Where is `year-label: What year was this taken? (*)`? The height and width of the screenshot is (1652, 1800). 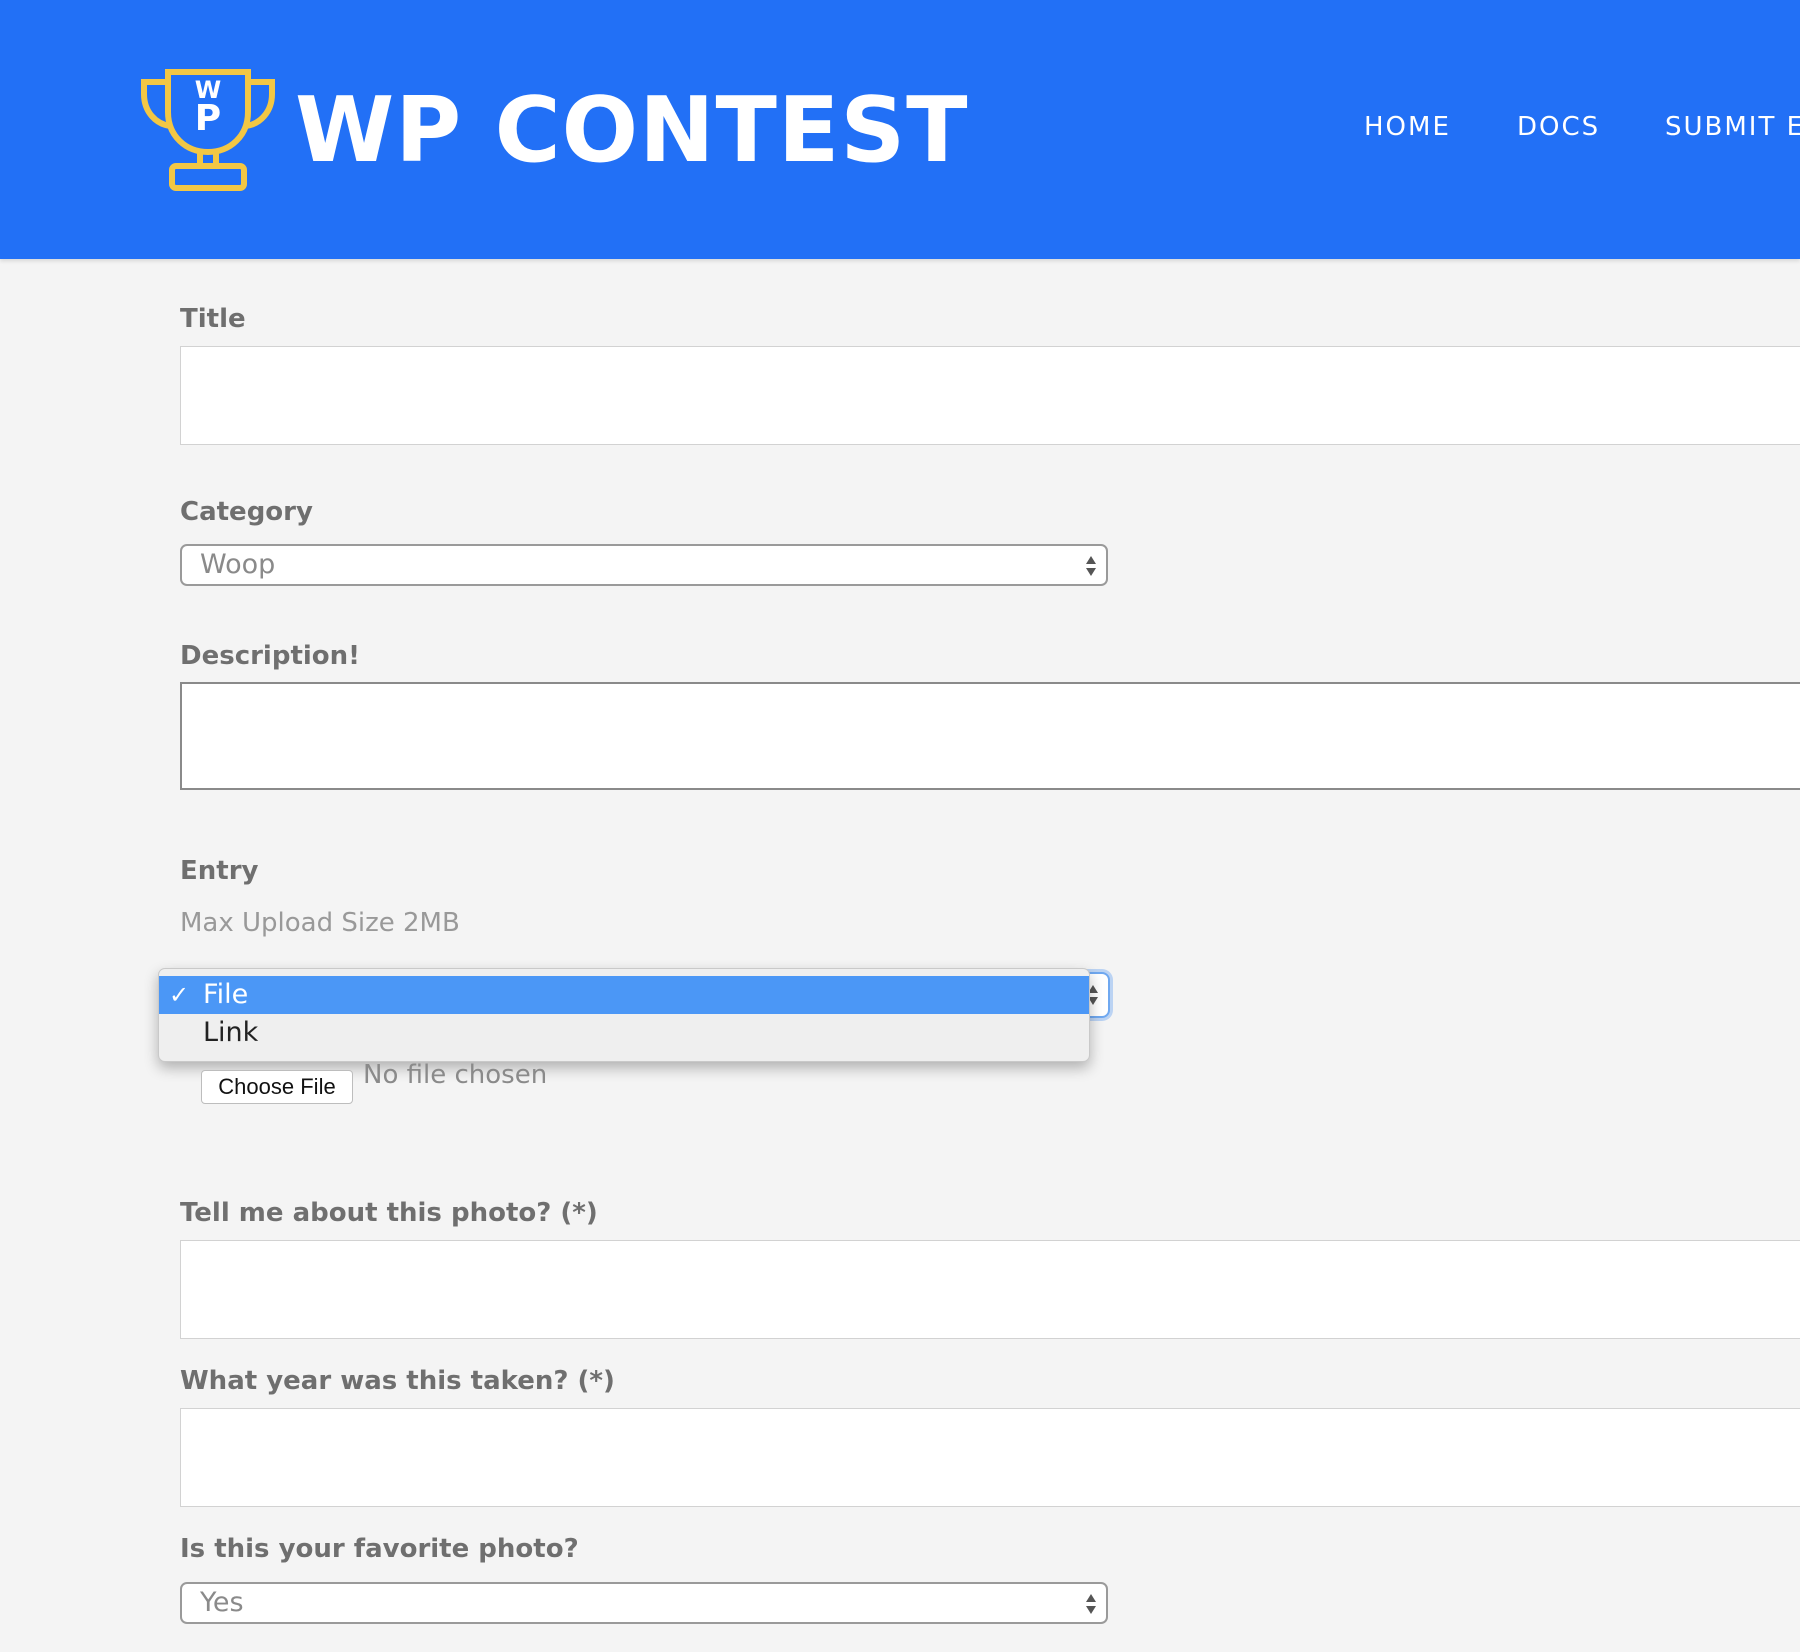 year-label: What year was this taken? (*) is located at coordinates (397, 1381).